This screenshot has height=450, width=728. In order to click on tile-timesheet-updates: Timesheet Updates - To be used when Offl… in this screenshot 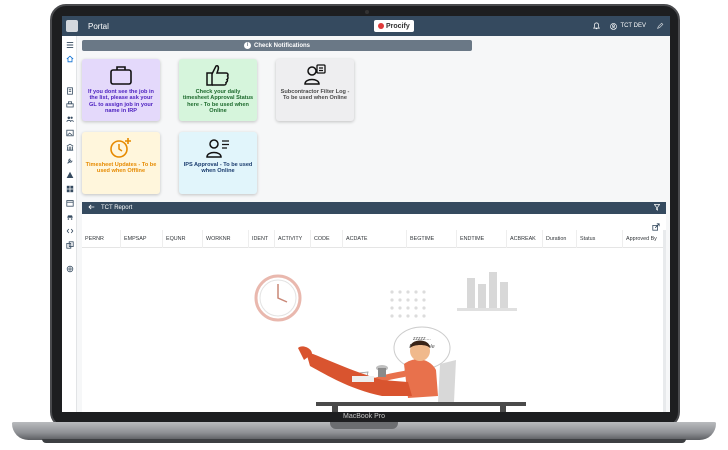, I will do `click(121, 163)`.